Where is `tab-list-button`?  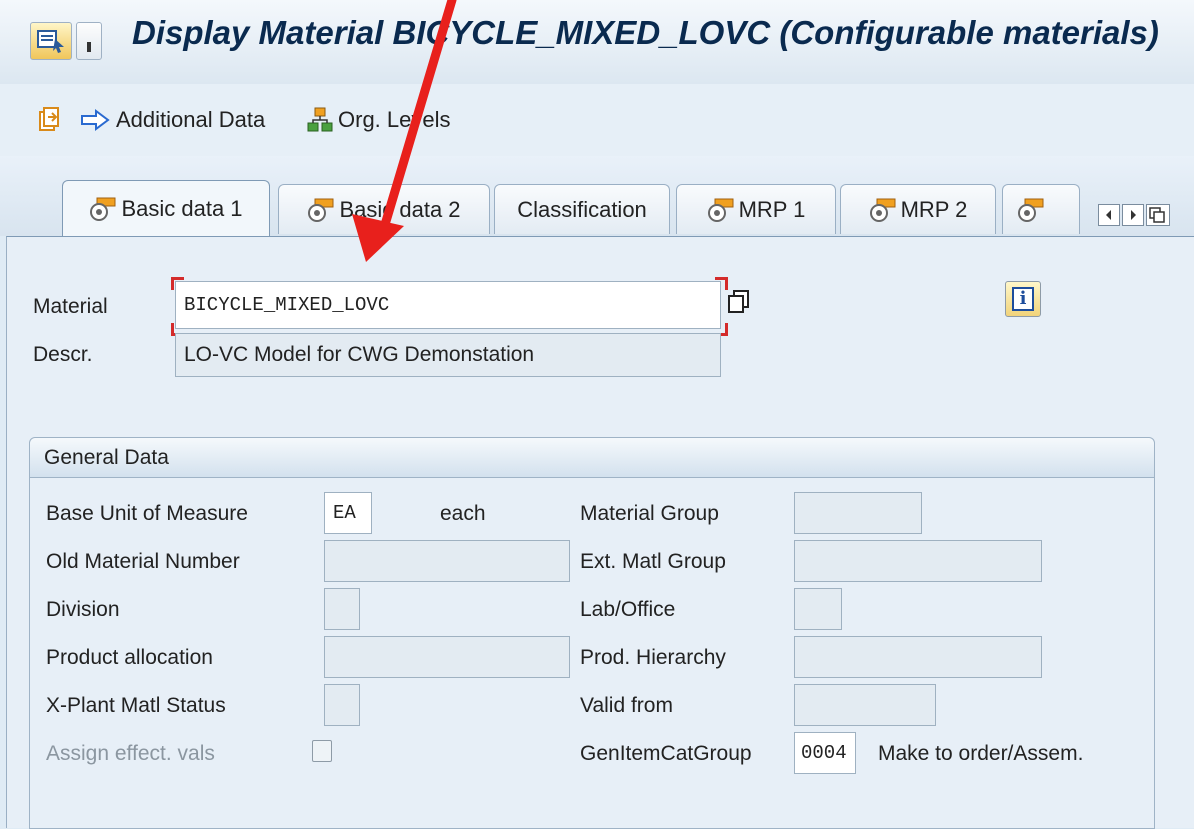
tab-list-button is located at coordinates (1158, 215).